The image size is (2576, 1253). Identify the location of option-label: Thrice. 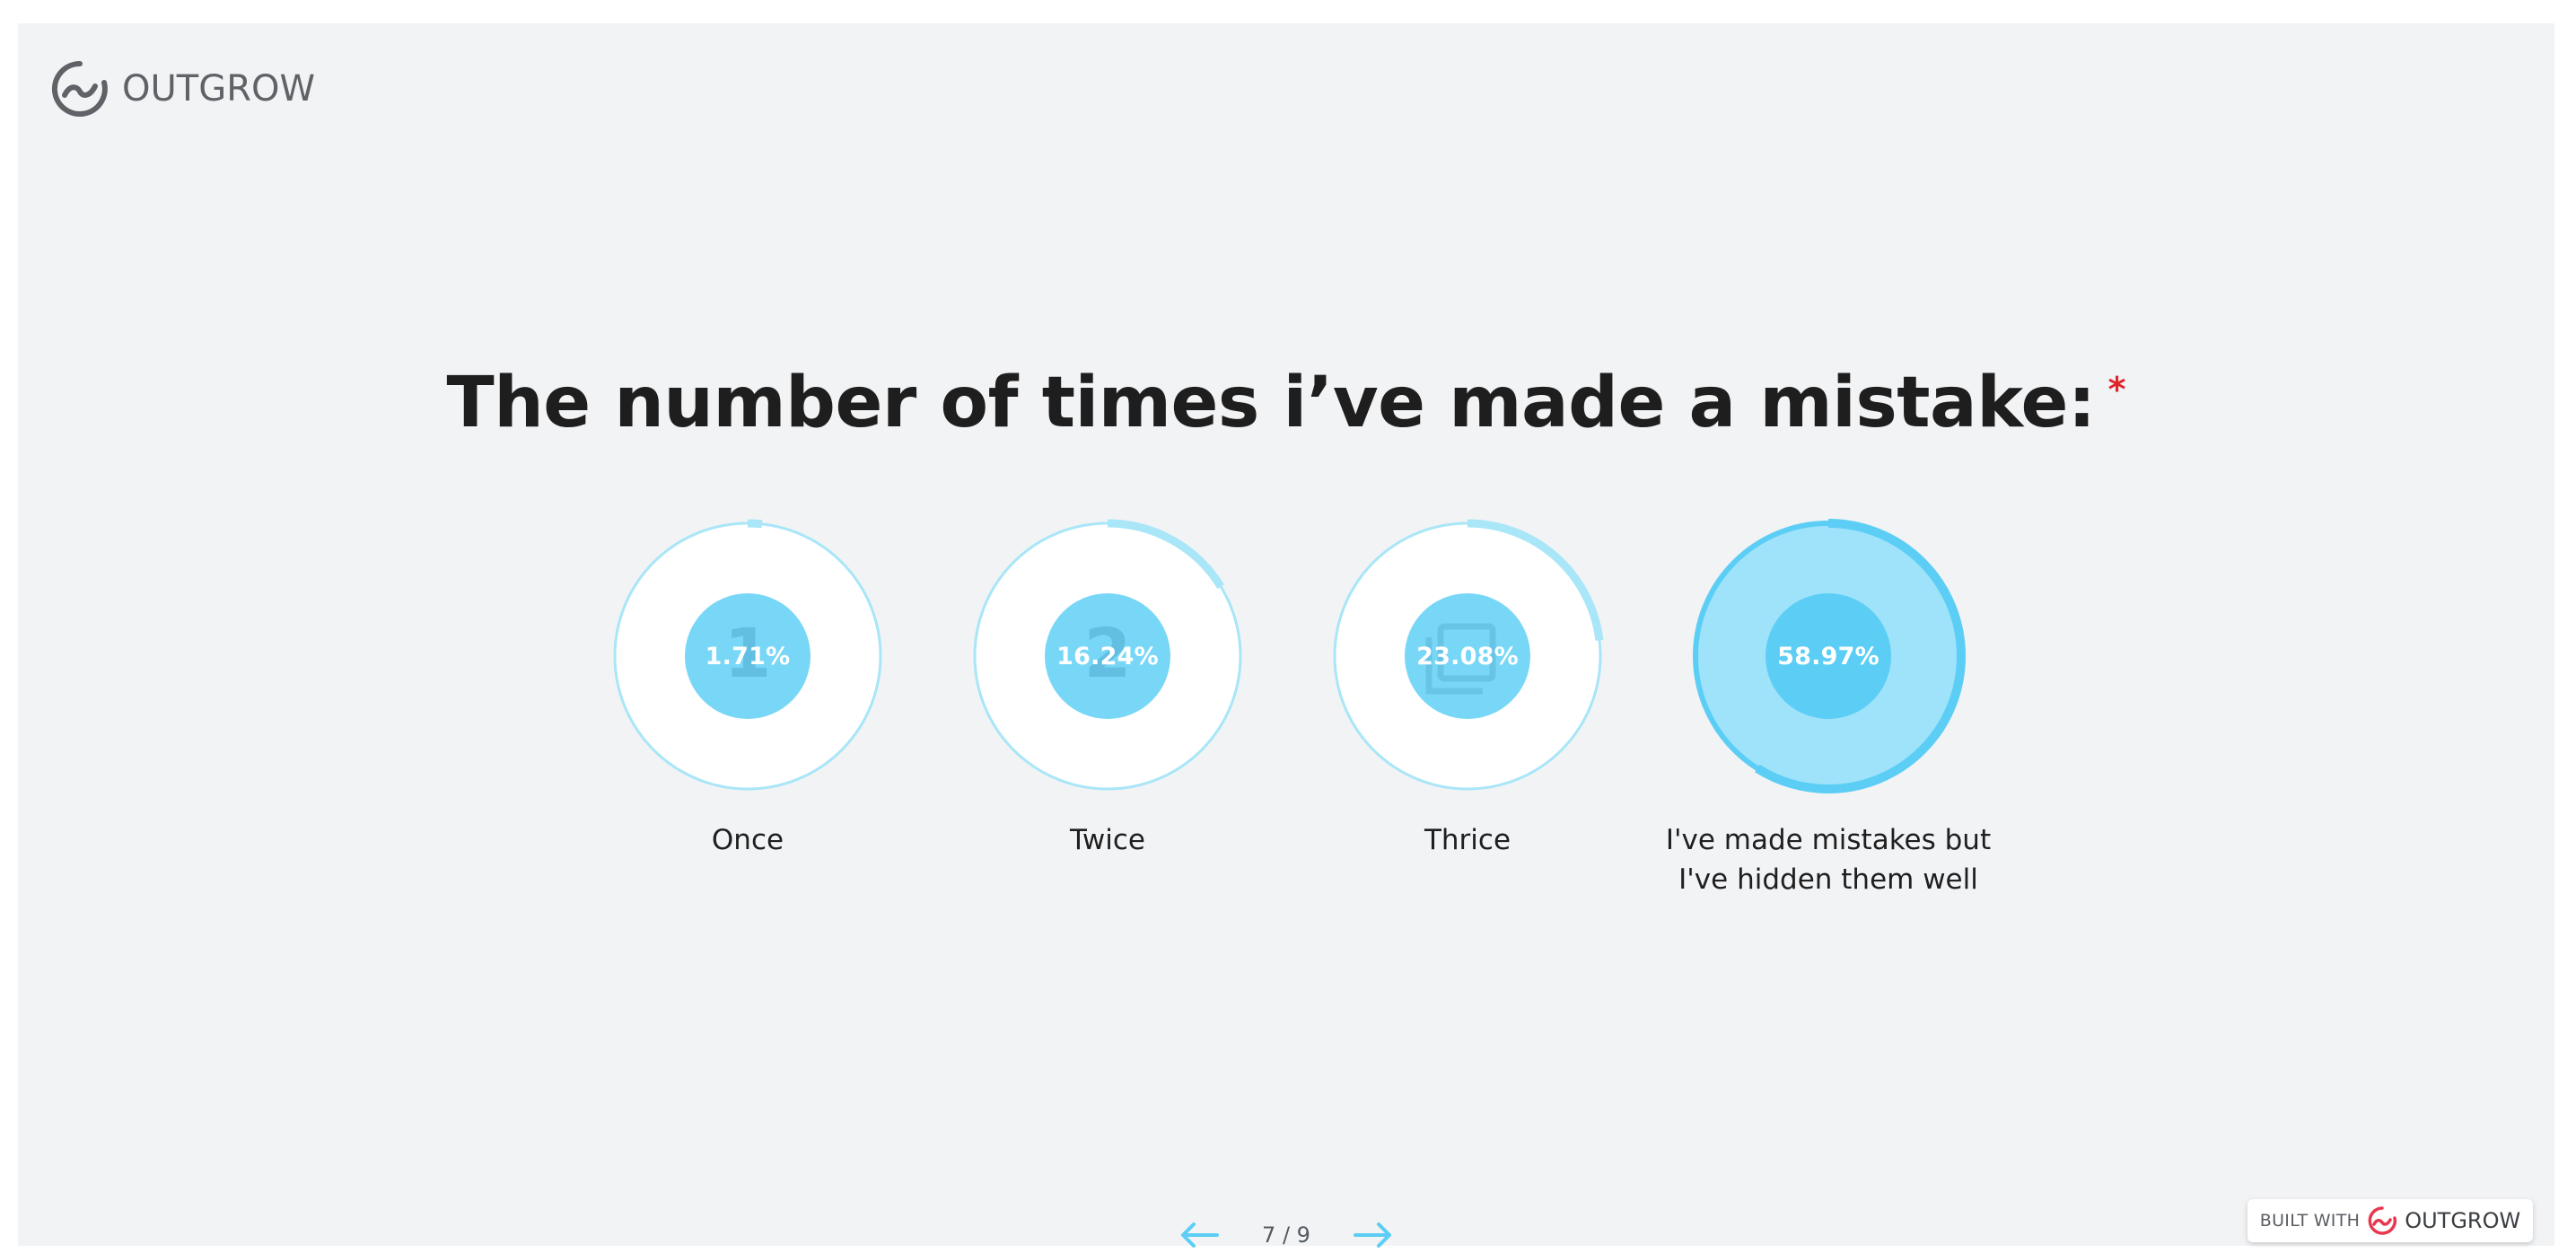
(1467, 840).